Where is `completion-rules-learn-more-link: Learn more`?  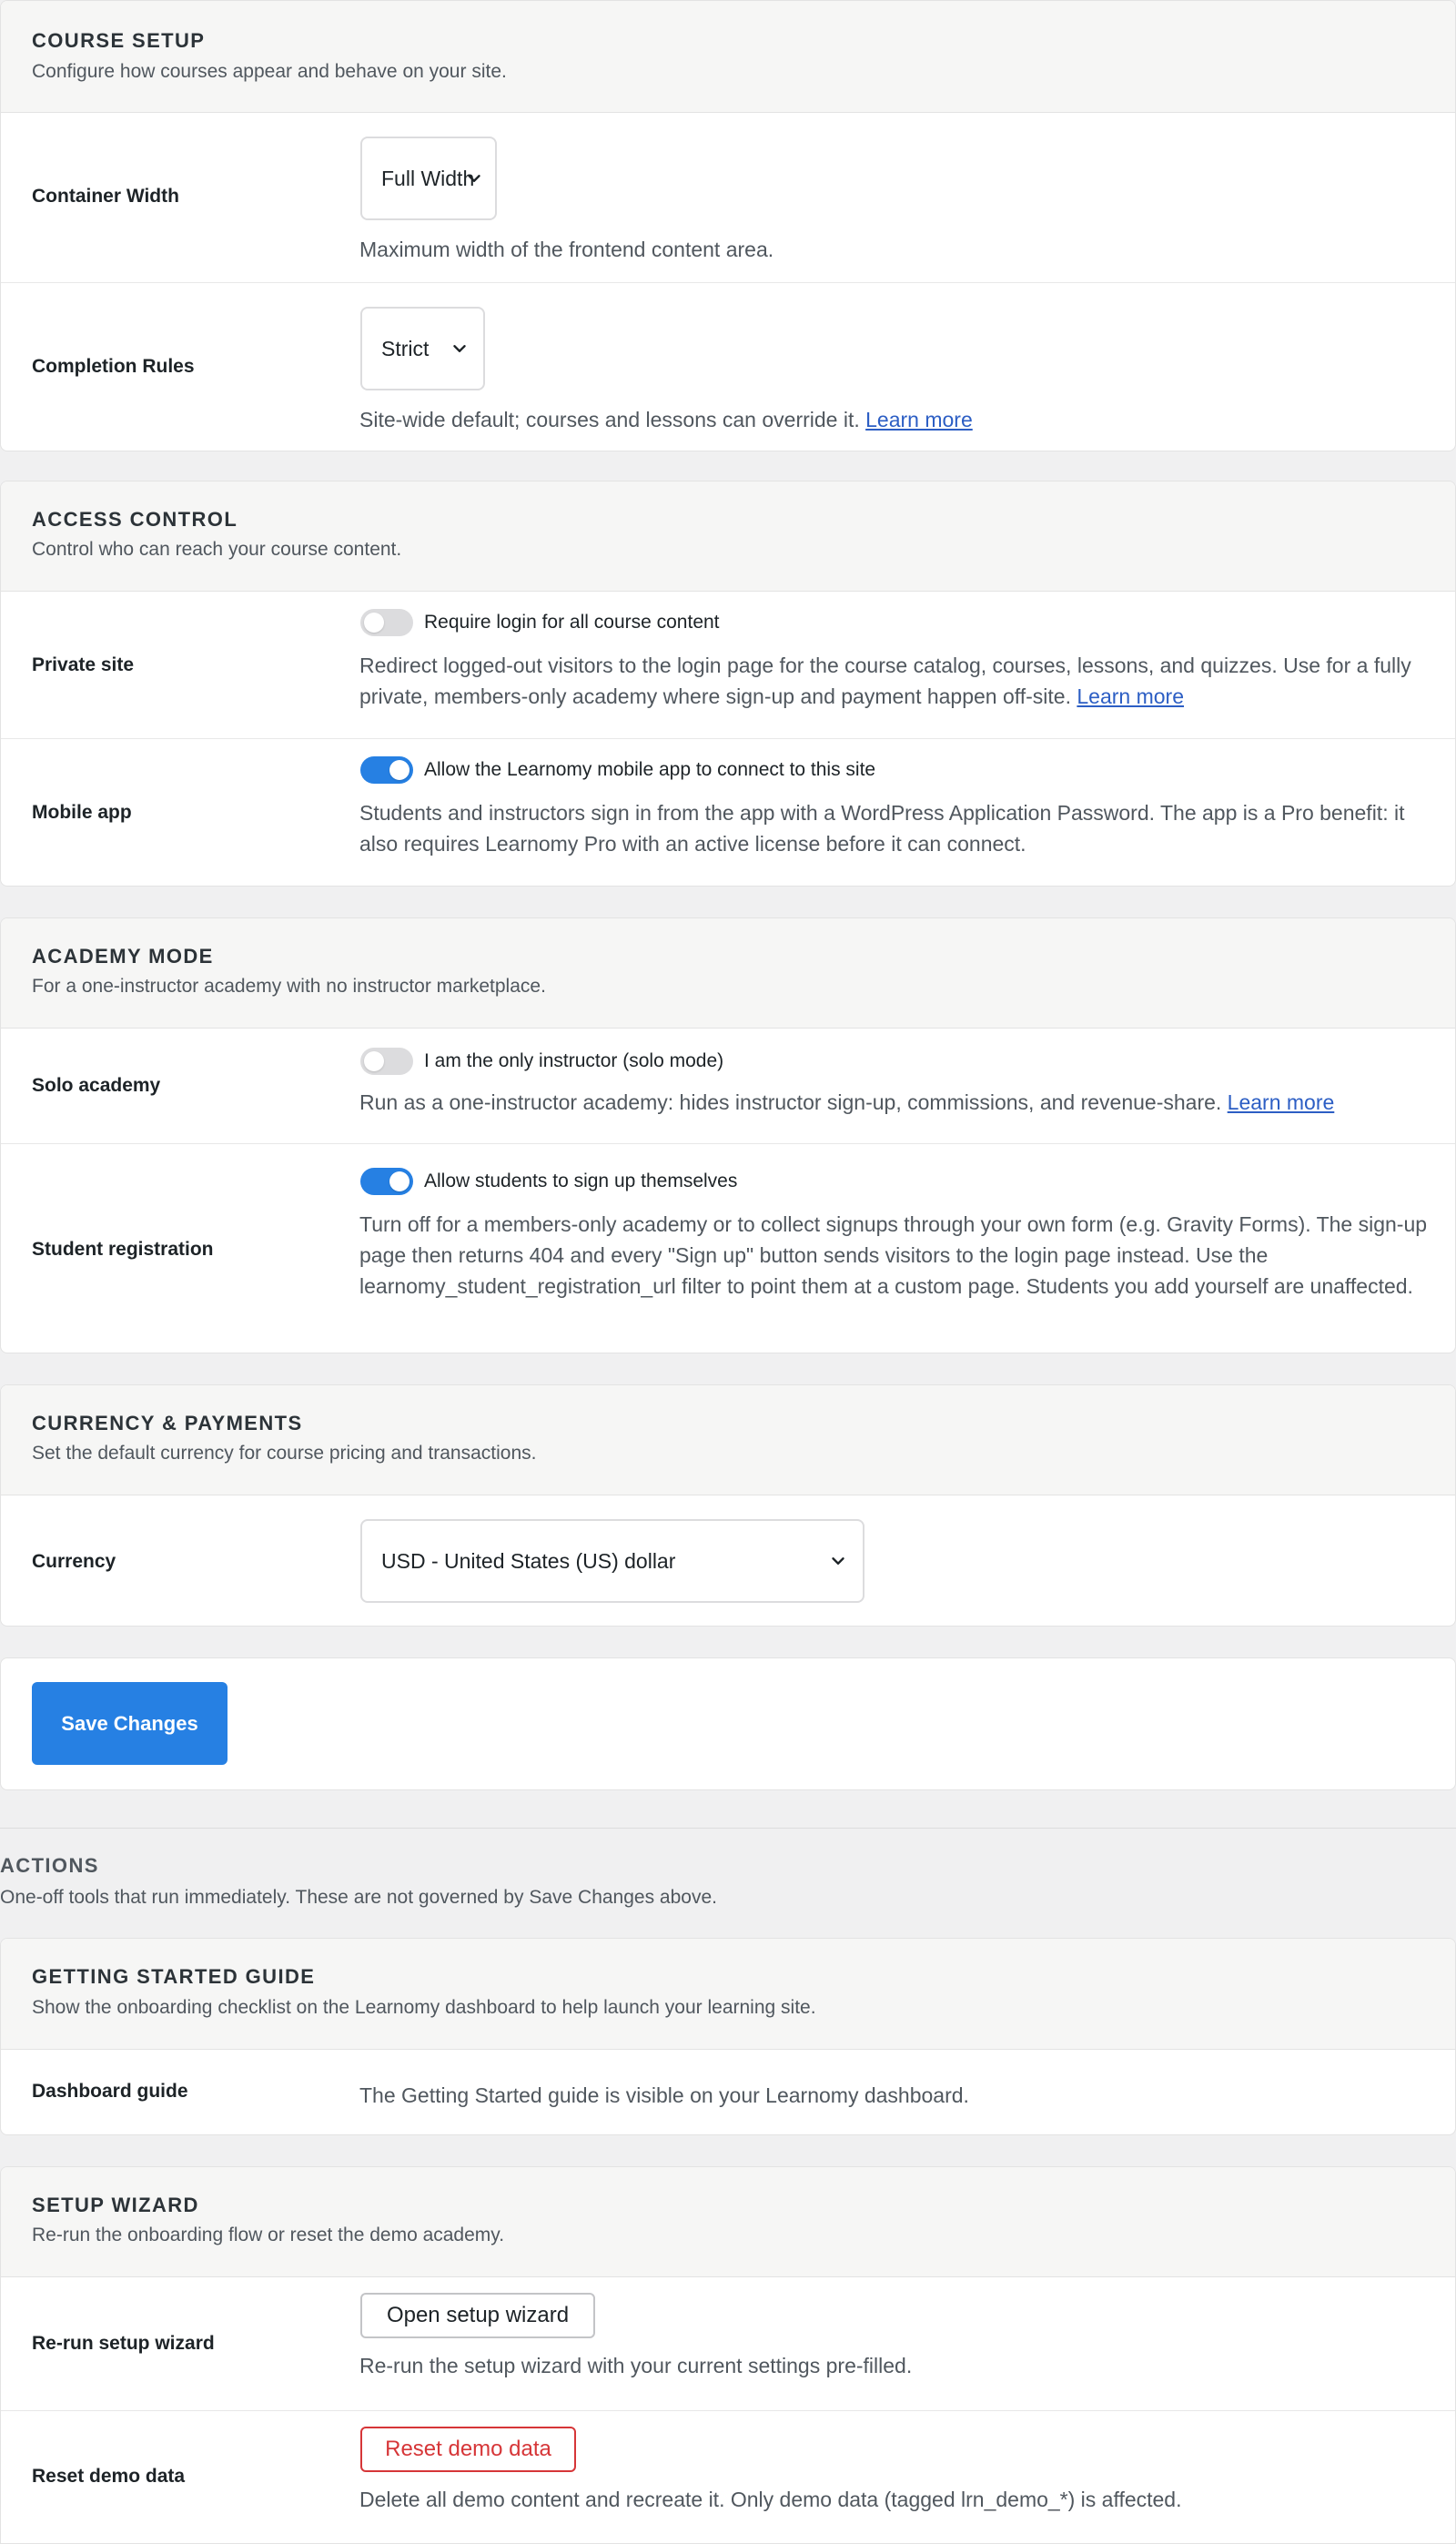 completion-rules-learn-more-link: Learn more is located at coordinates (919, 419).